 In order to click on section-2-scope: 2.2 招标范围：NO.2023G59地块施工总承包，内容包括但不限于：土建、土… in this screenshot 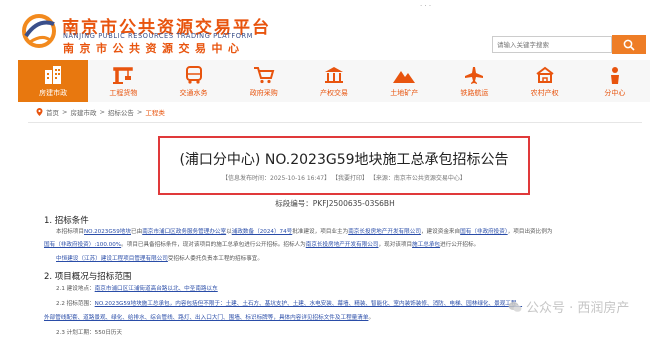, I will do `click(289, 304)`.